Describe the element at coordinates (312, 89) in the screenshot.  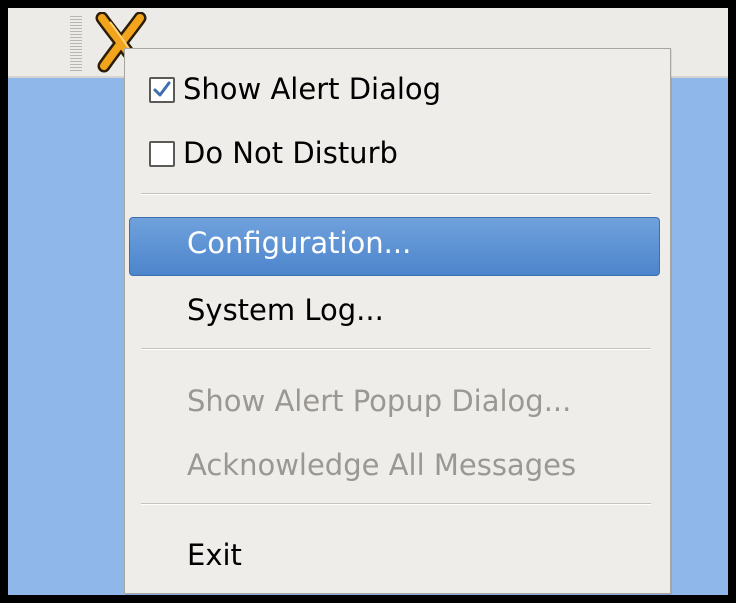
I see `menu-item-label: Show Alert Dialog` at that location.